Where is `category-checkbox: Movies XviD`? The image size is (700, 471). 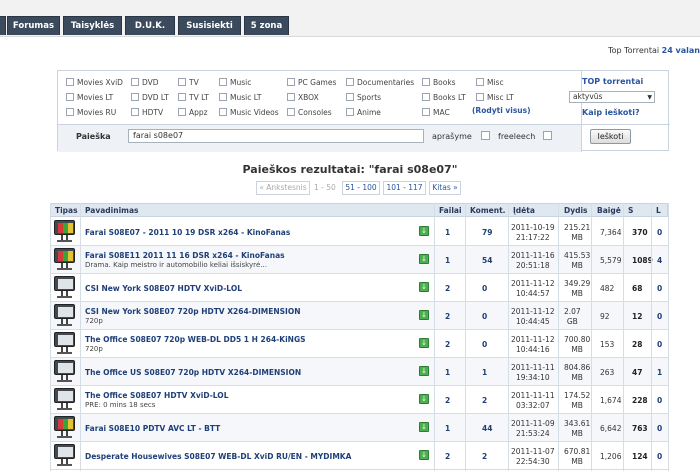
category-checkbox: Movies XviD is located at coordinates (94, 83).